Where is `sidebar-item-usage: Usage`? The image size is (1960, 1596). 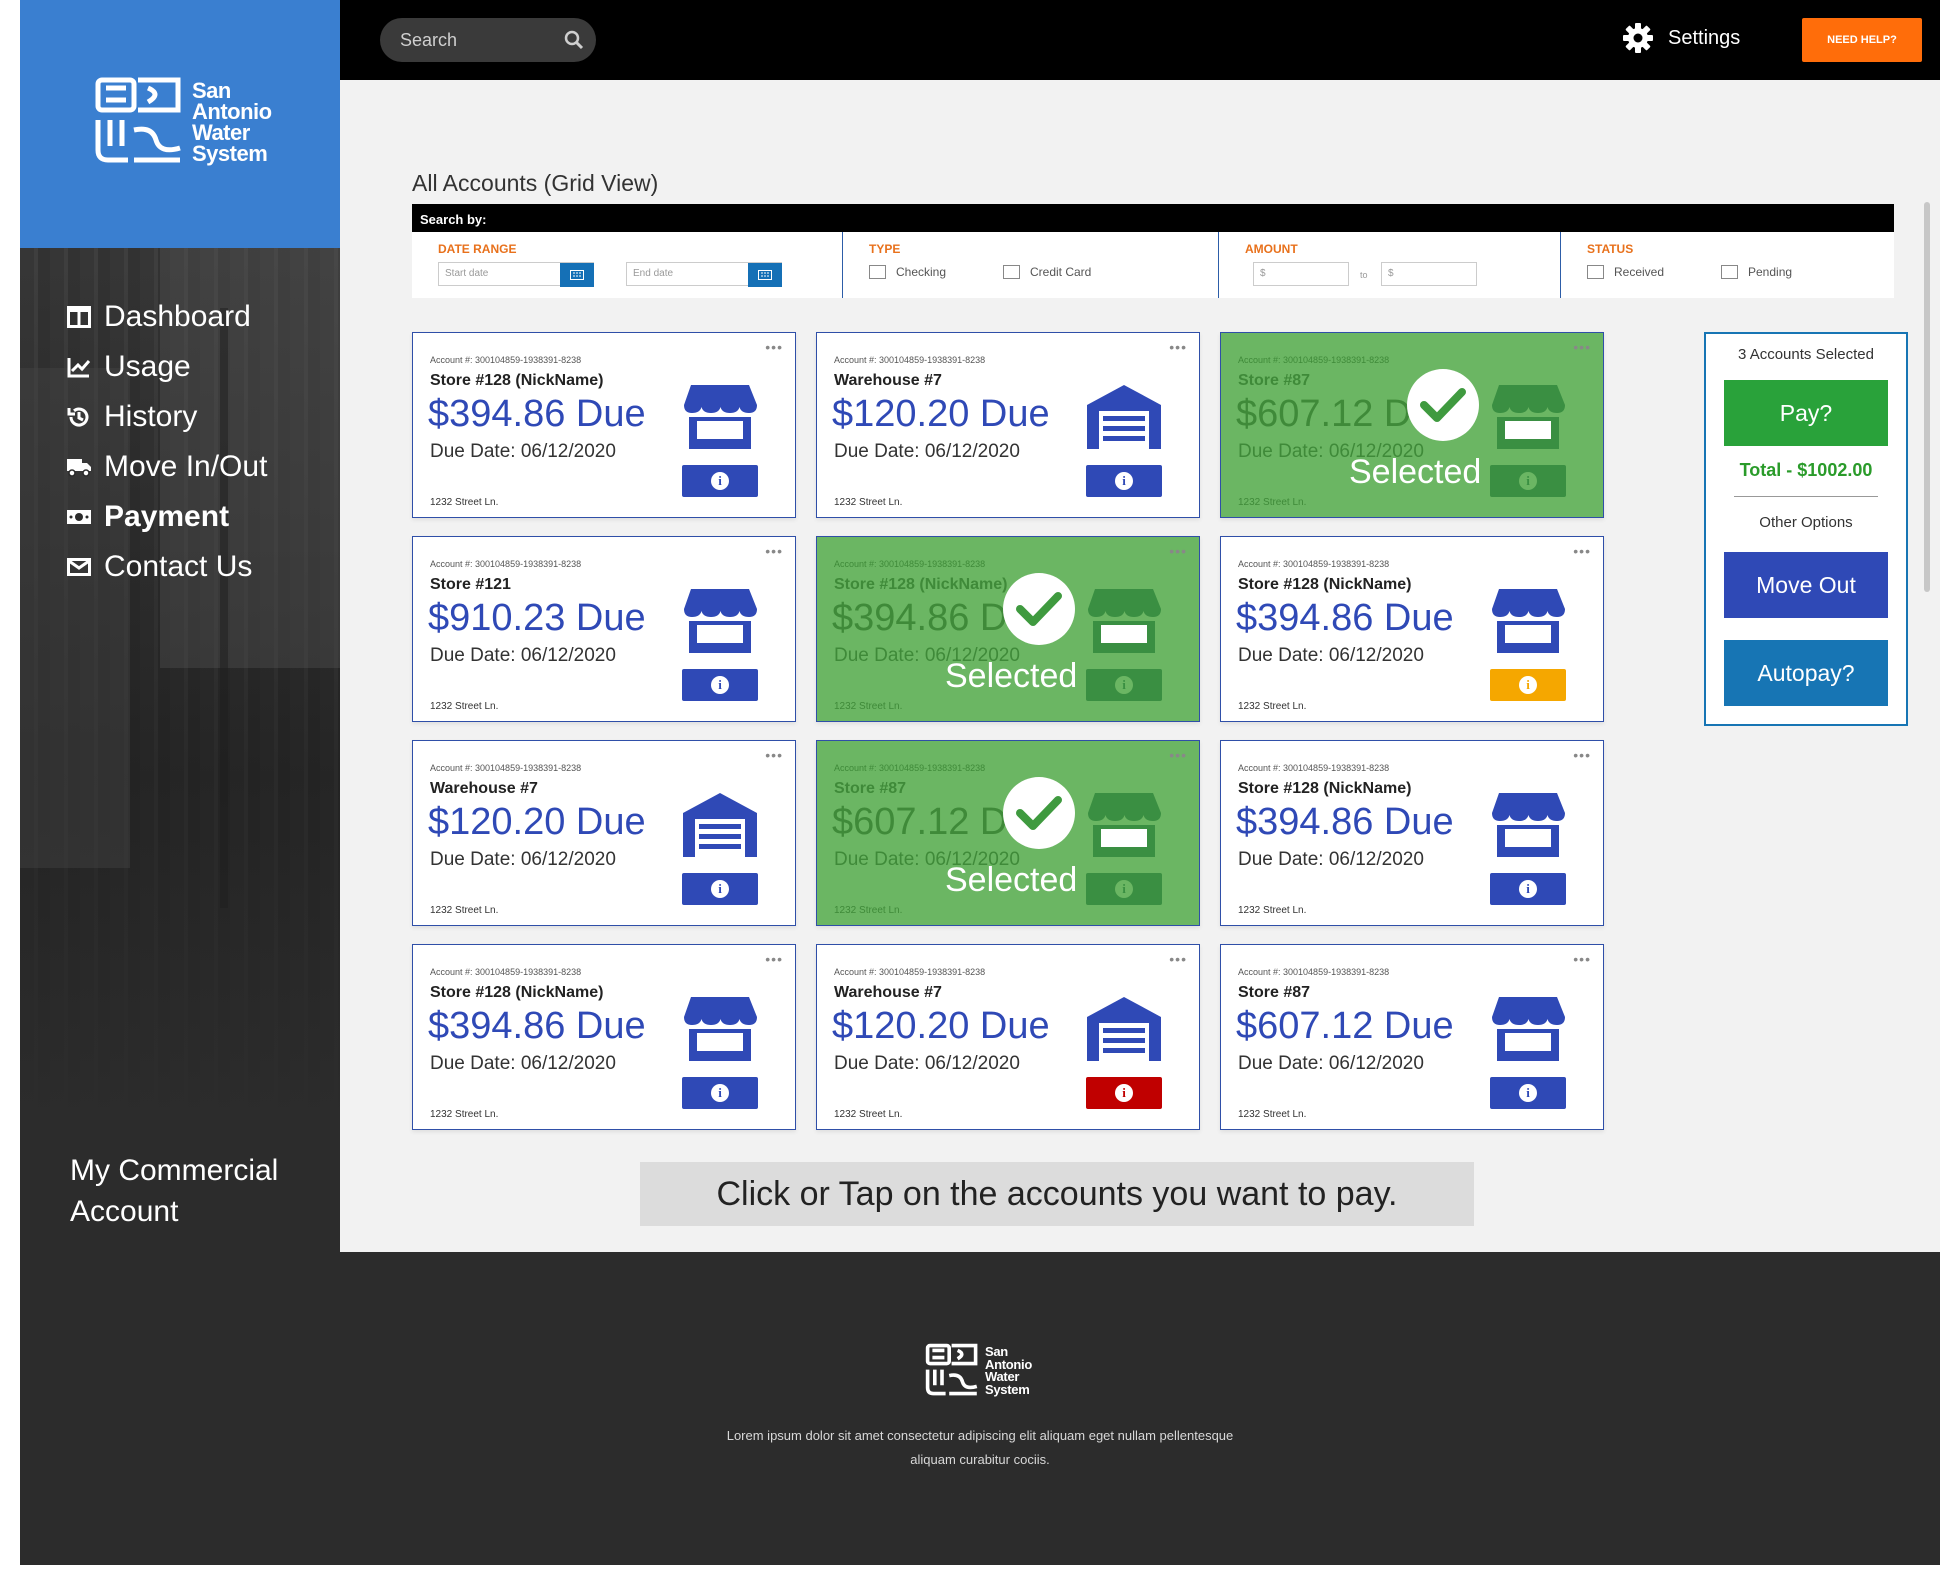
sidebar-item-usage: Usage is located at coordinates (166, 367).